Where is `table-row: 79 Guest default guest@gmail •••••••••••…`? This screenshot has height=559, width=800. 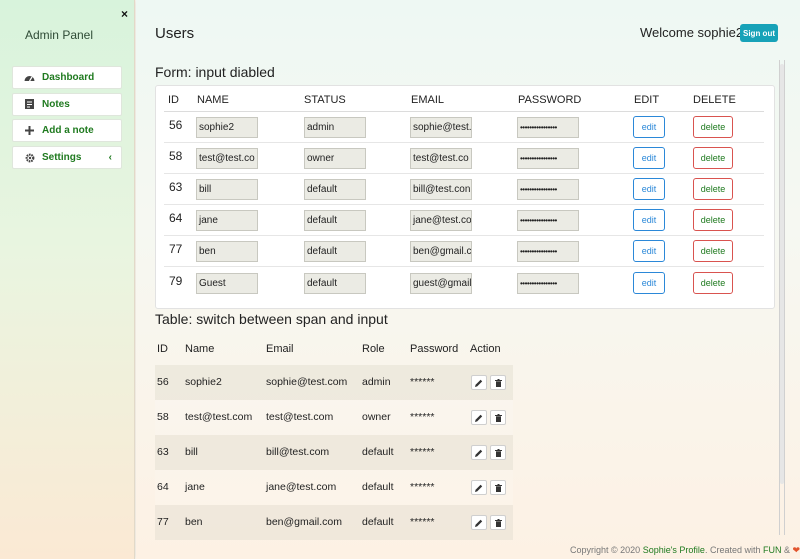
table-row: 79 Guest default guest@gmail •••••••••••… is located at coordinates (466, 283).